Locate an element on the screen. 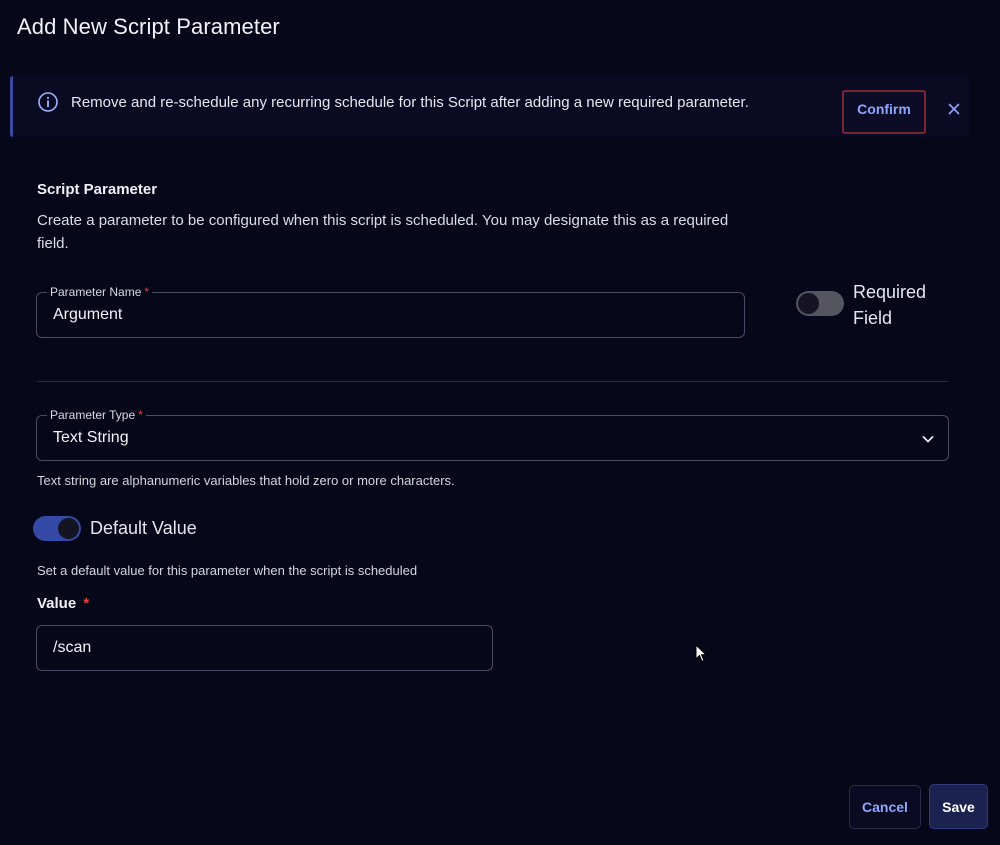 The height and width of the screenshot is (845, 1000). info-icon is located at coordinates (48, 102).